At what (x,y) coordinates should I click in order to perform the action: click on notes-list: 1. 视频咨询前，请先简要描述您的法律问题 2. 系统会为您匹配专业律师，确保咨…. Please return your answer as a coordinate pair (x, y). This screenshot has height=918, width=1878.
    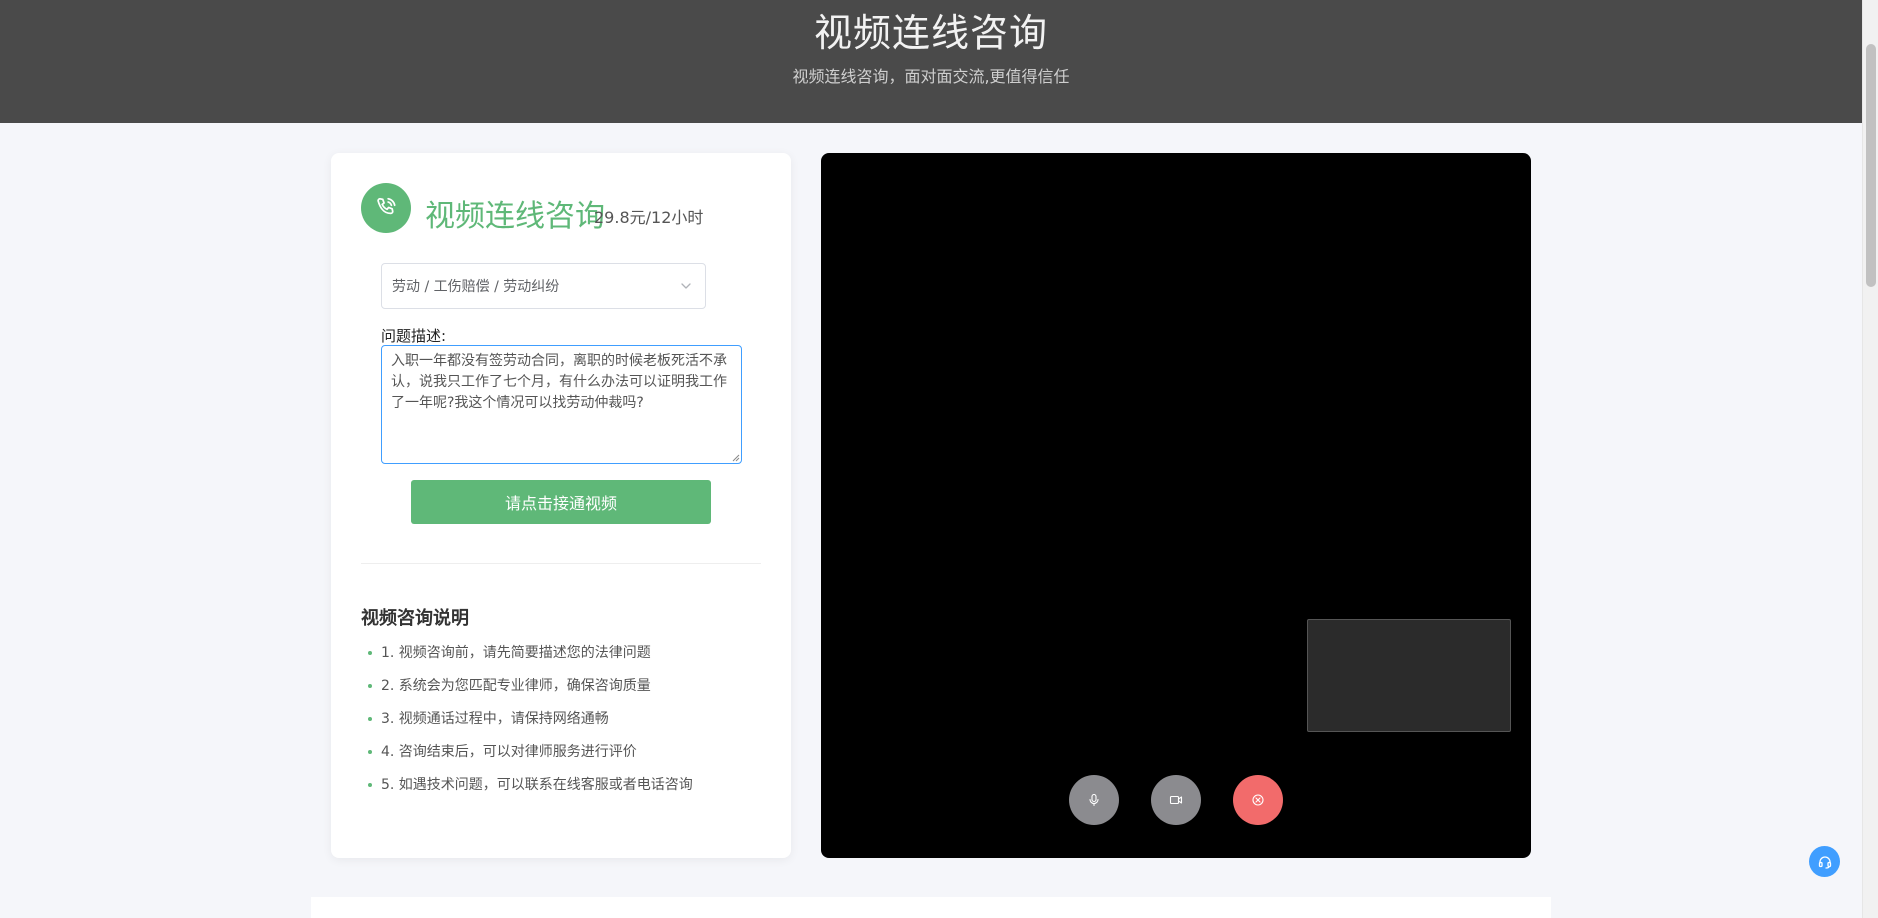
    Looking at the image, I should click on (530, 725).